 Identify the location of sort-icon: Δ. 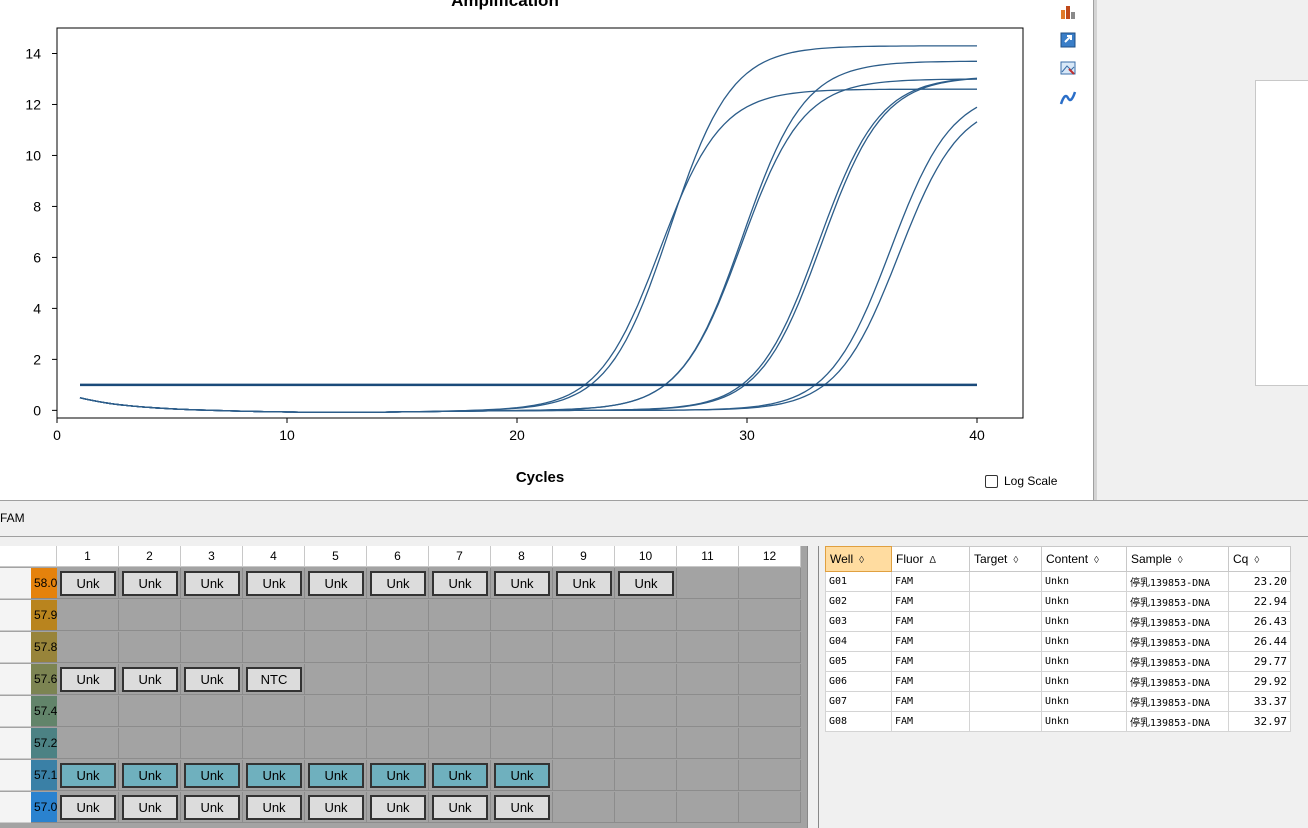
(932, 560).